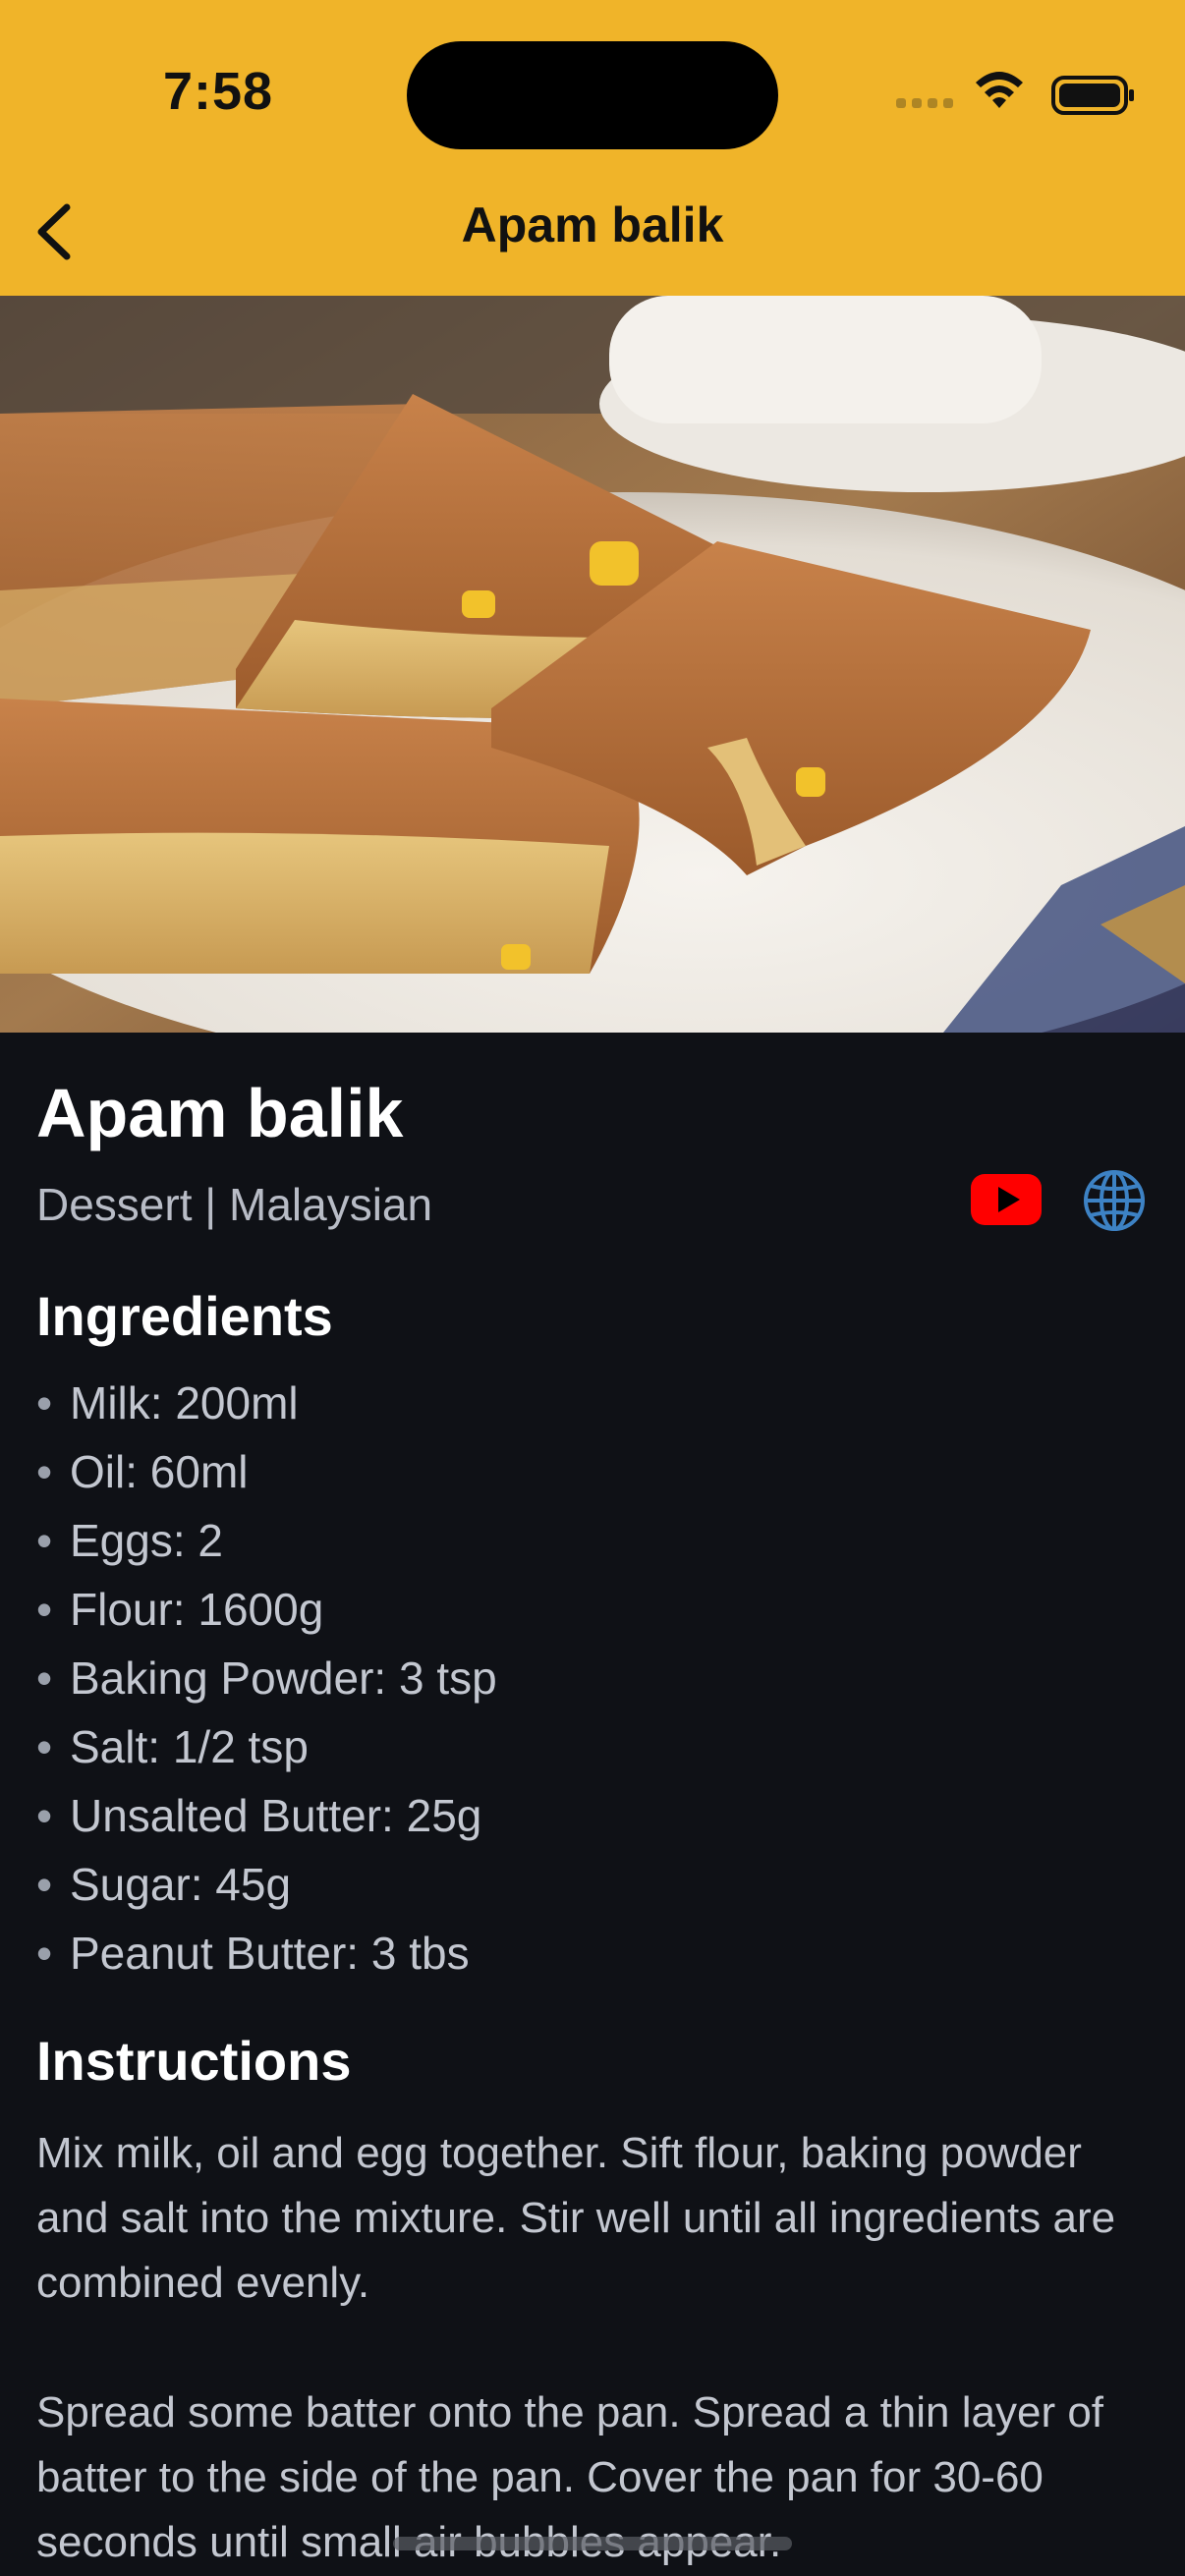 This screenshot has width=1185, height=2576. I want to click on globe-icon, so click(1115, 1200).